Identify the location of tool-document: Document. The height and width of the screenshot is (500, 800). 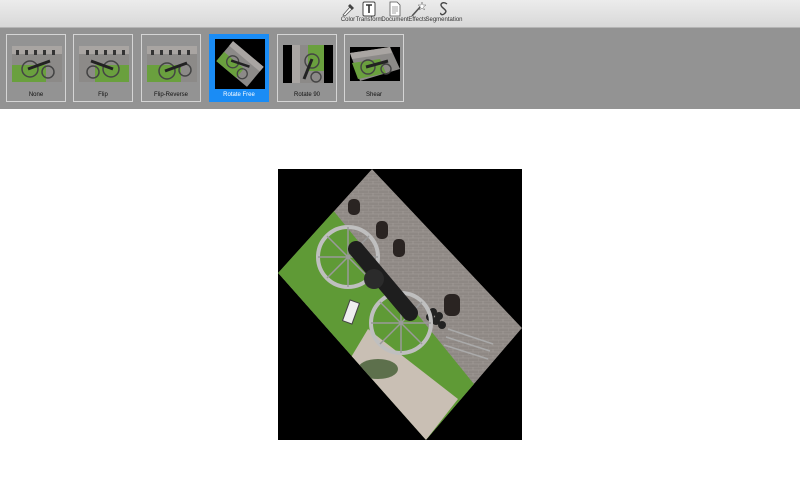
(395, 13).